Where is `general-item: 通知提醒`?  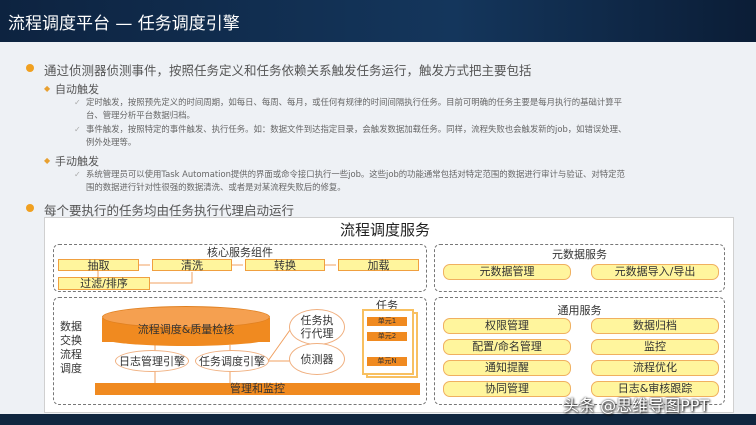
general-item: 通知提醒 is located at coordinates (507, 368).